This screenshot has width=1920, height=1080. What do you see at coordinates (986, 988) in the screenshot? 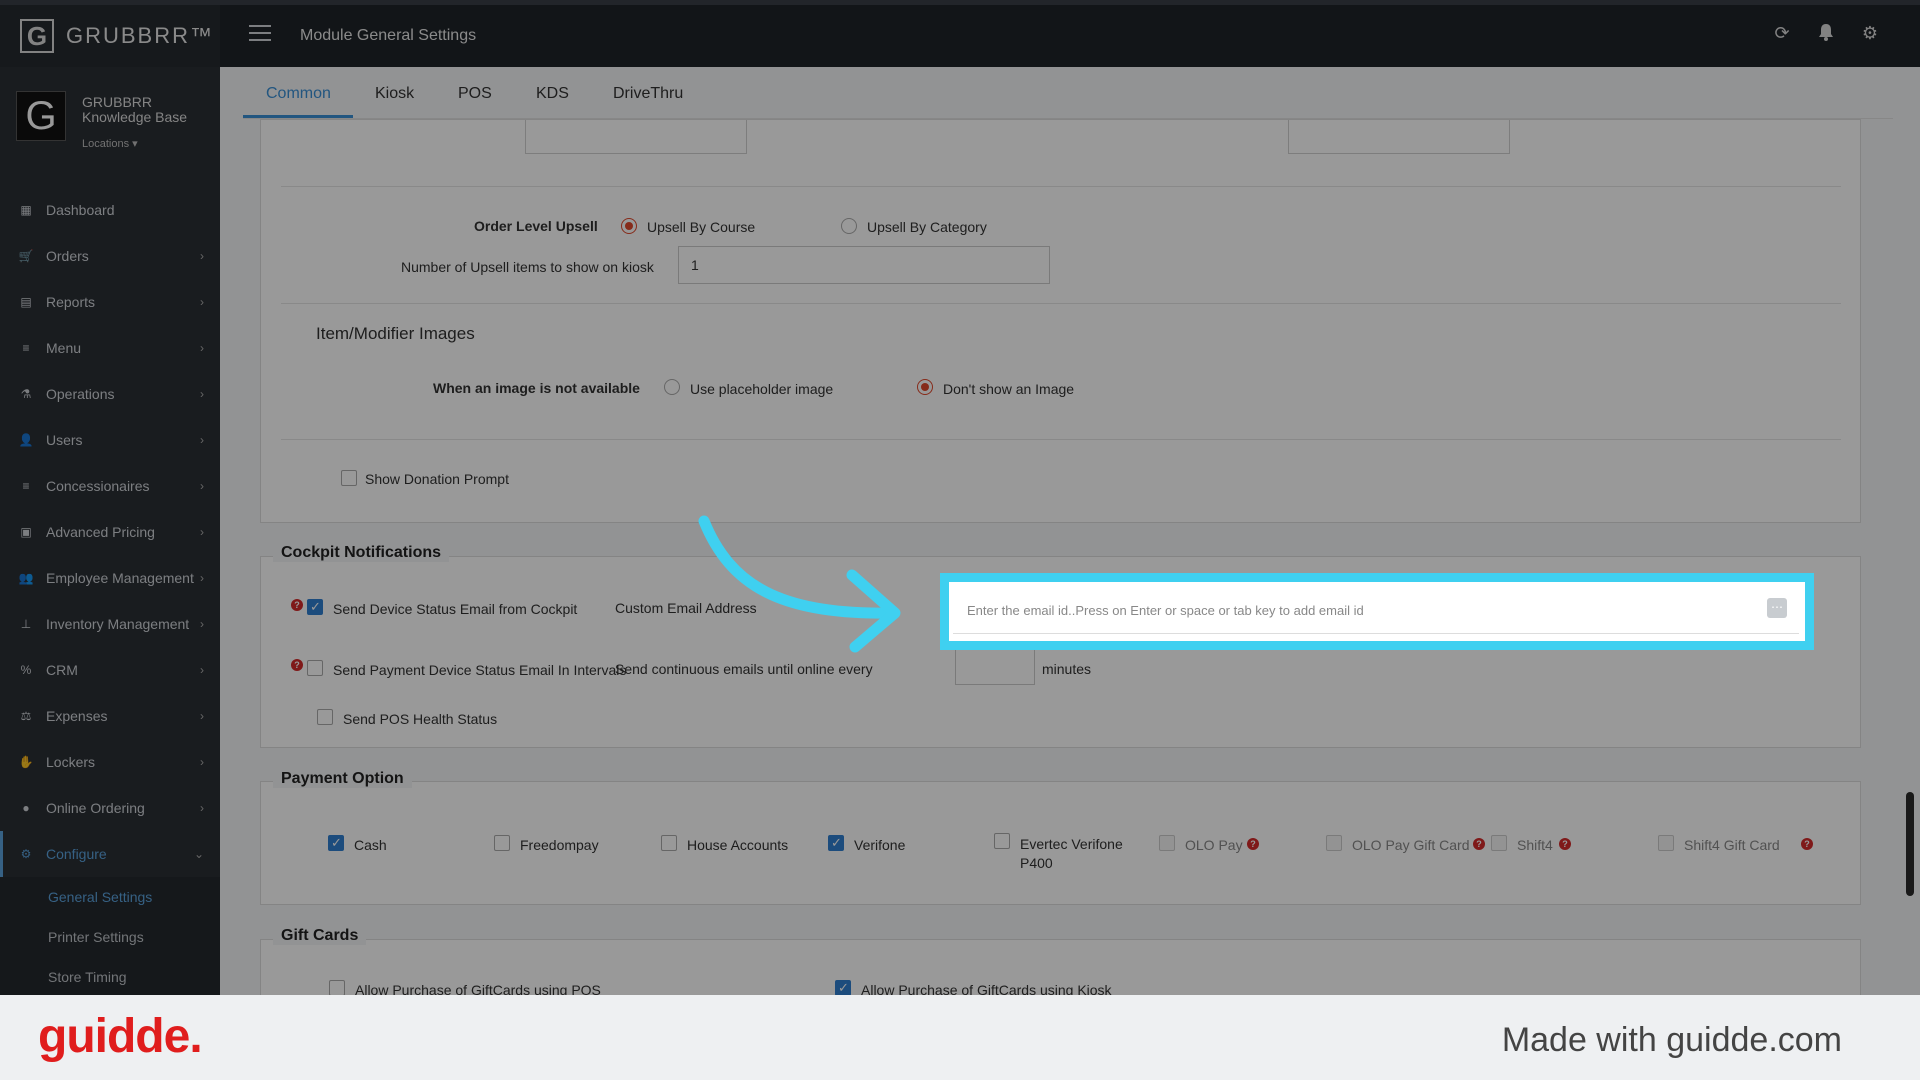
I see `giftcard-kiosk-label: Allow Purchase of GiftCards using Kiosk` at bounding box center [986, 988].